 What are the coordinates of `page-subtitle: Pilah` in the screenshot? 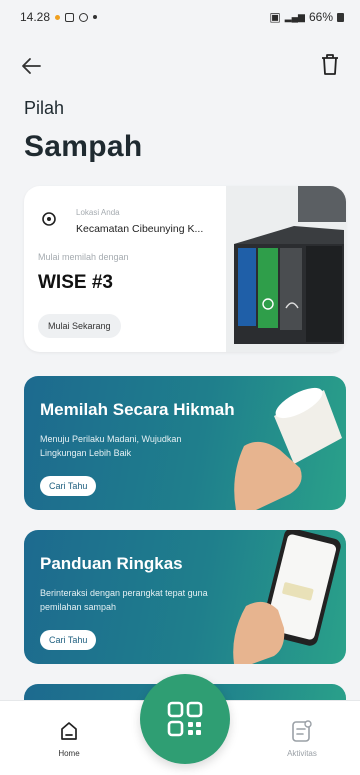 It's located at (44, 108).